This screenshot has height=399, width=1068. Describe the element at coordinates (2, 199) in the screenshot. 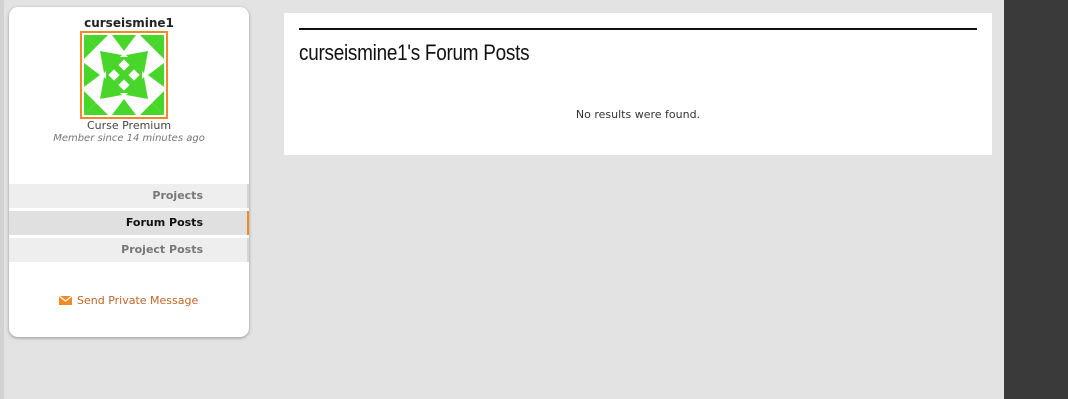

I see `left-edge-strip` at that location.